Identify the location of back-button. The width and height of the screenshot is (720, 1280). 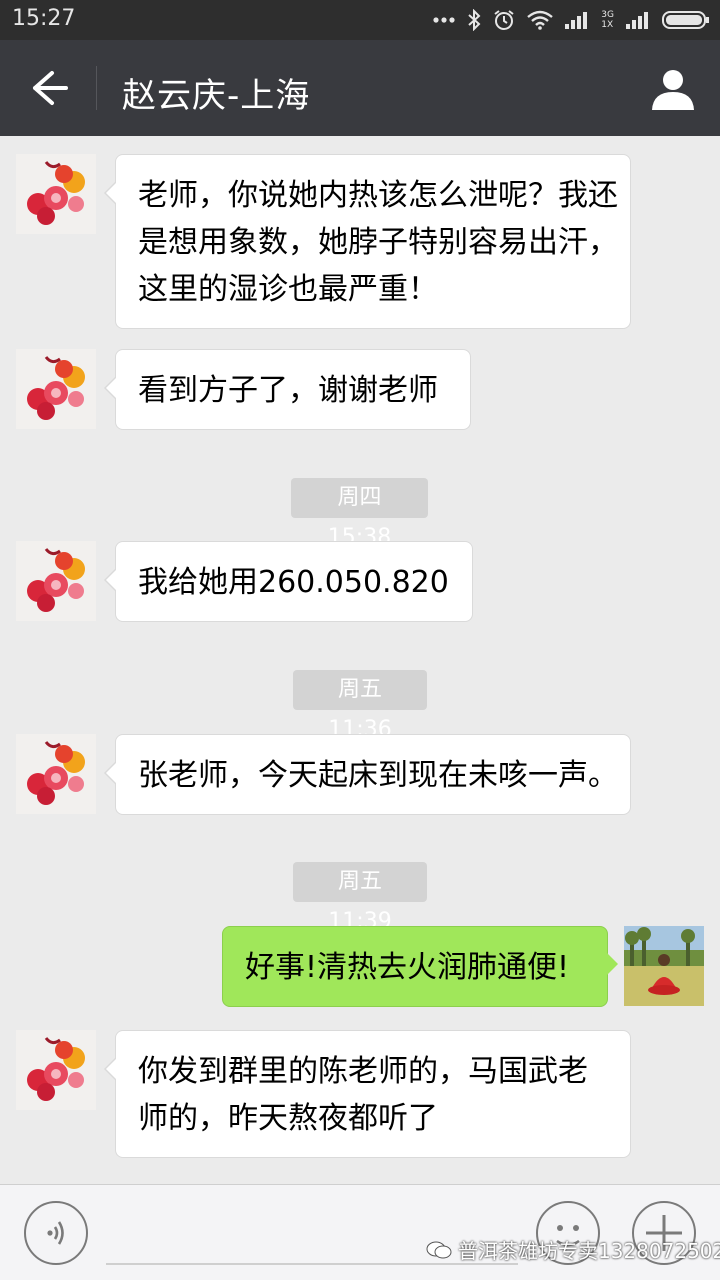
(48, 88).